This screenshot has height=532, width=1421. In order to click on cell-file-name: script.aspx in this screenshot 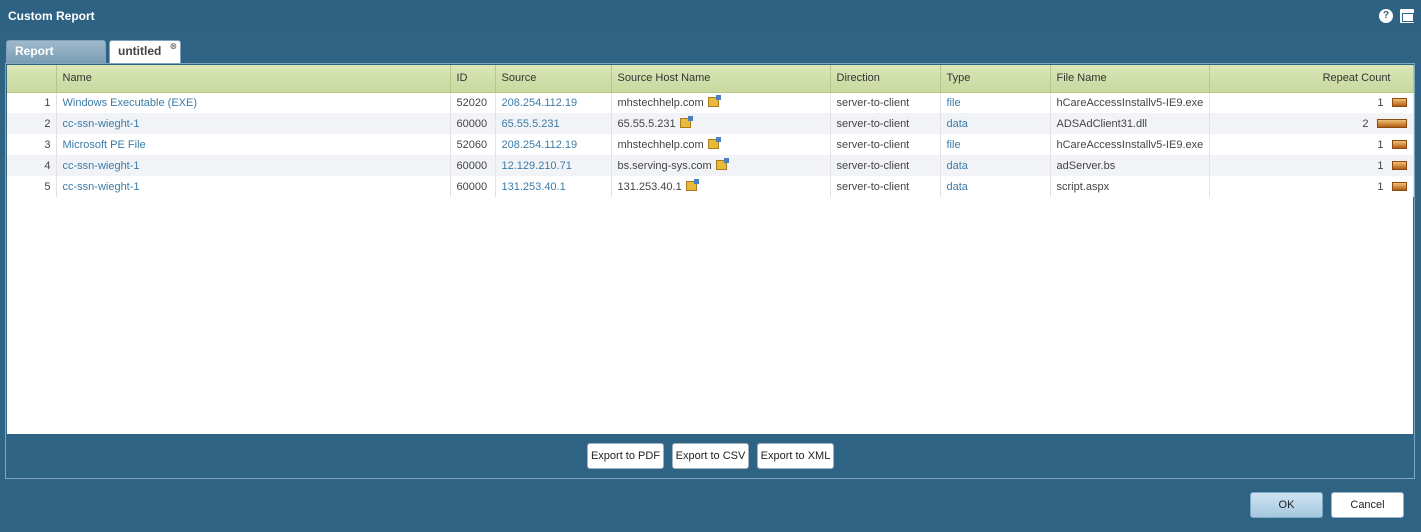, I will do `click(1130, 186)`.